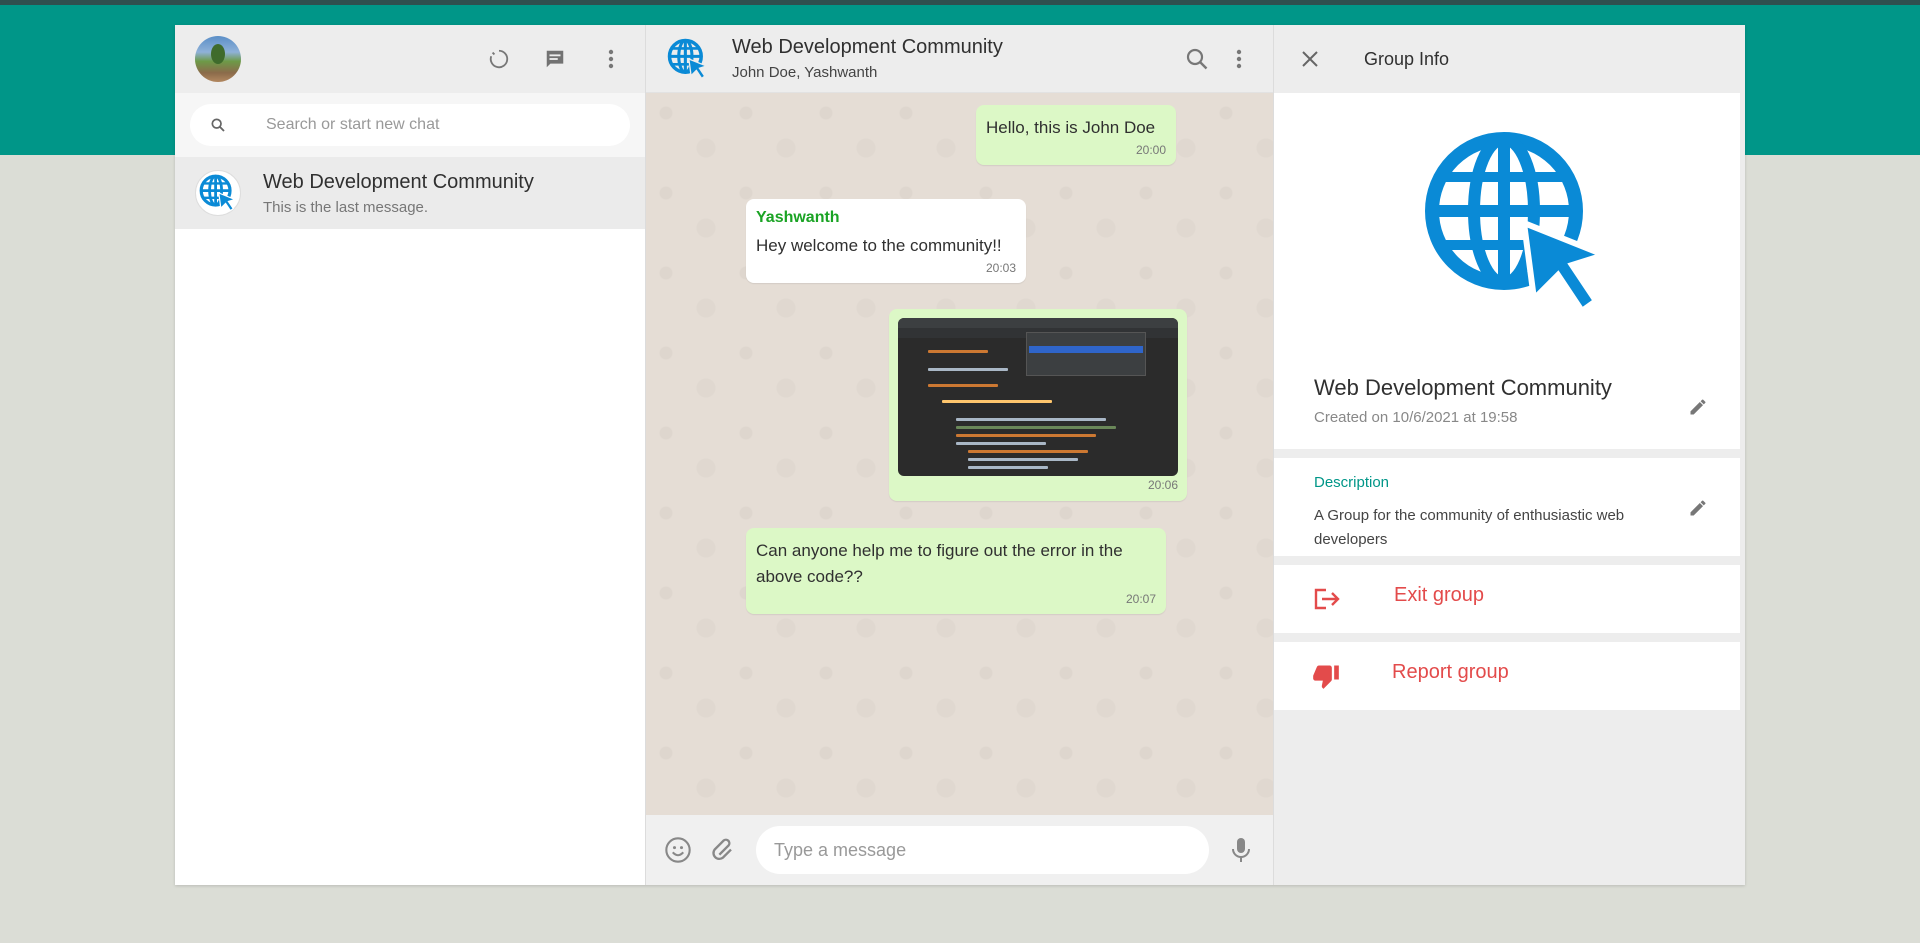 The height and width of the screenshot is (943, 1920). I want to click on message-outgoing-image: 20:06, so click(1038, 405).